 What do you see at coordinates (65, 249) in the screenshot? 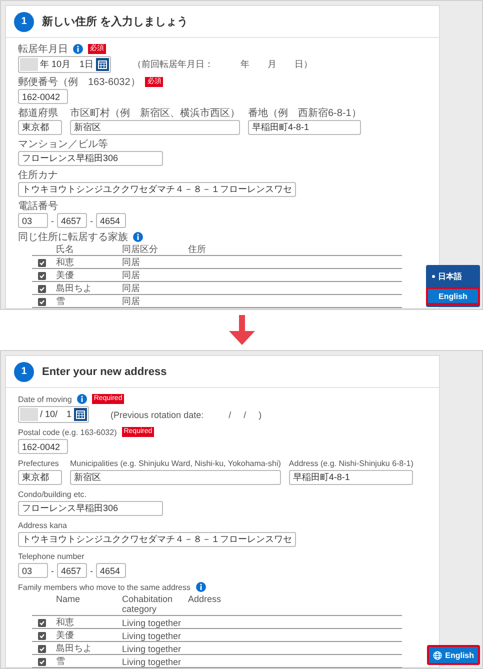
I see `column-header: 氏名` at bounding box center [65, 249].